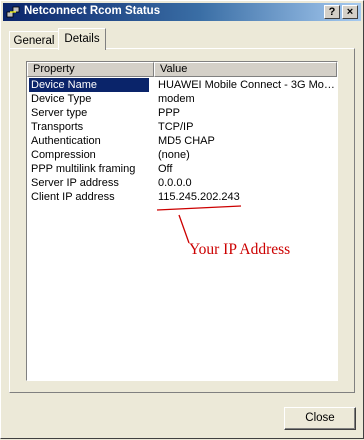 The height and width of the screenshot is (440, 364). What do you see at coordinates (240, 249) in the screenshot?
I see `ip-annotation-label: Your IP Address` at bounding box center [240, 249].